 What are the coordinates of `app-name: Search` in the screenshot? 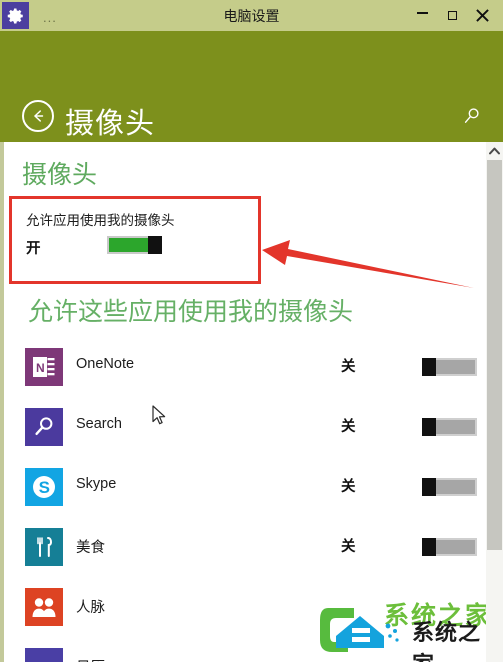 It's located at (99, 424).